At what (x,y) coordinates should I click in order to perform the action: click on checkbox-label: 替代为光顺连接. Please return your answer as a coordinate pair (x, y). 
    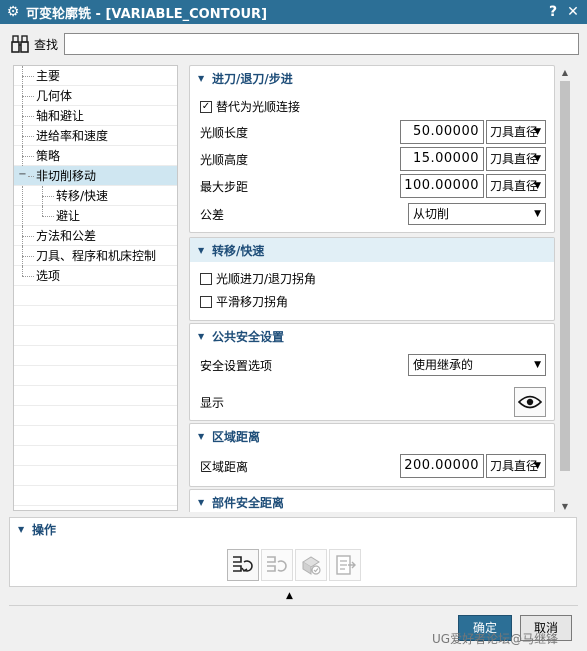
    Looking at the image, I should click on (258, 107).